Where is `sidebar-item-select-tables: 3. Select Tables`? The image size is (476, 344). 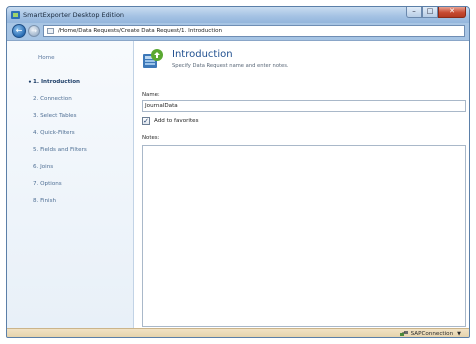
sidebar-item-select-tables: 3. Select Tables is located at coordinates (70, 116).